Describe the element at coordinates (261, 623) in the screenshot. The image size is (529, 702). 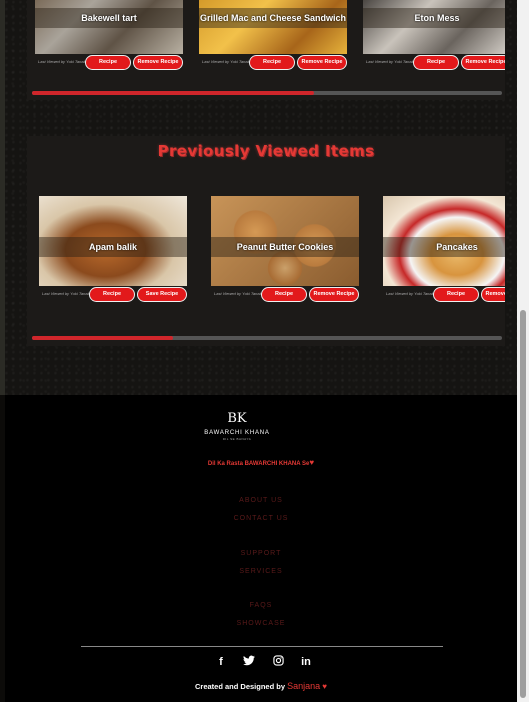
I see `footer-link-showcase: SHOWCASE` at that location.